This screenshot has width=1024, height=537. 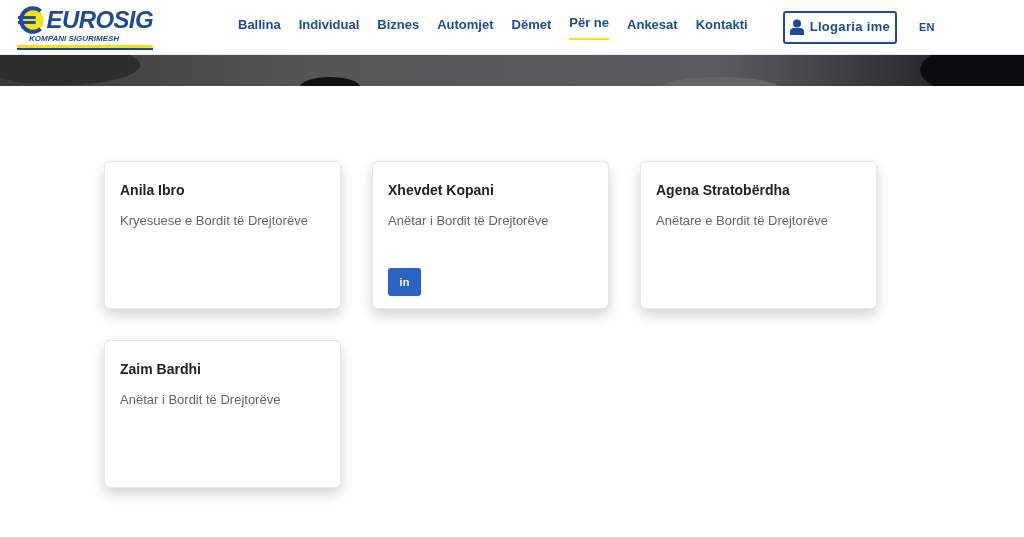 I want to click on language-link: EN, so click(x=927, y=27).